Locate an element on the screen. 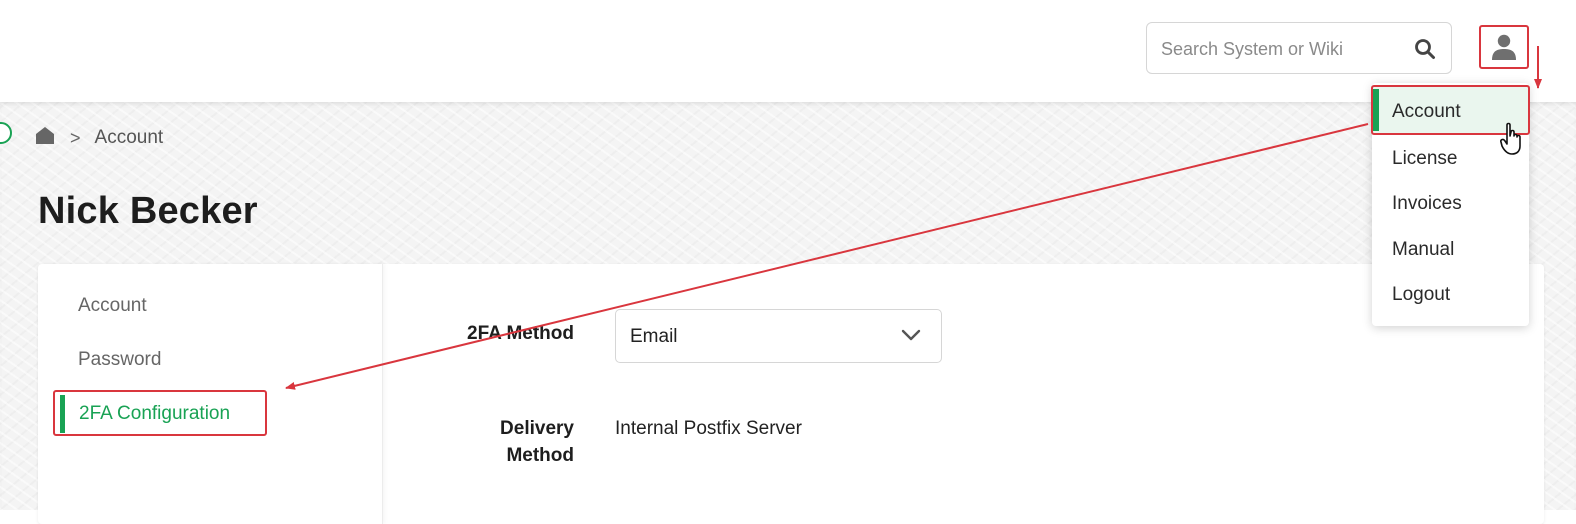  breadcrumb-current: Account is located at coordinates (129, 138).